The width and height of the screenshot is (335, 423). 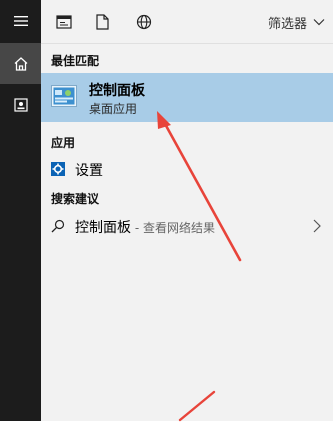 I want to click on id-badge-icon, so click(x=20, y=104).